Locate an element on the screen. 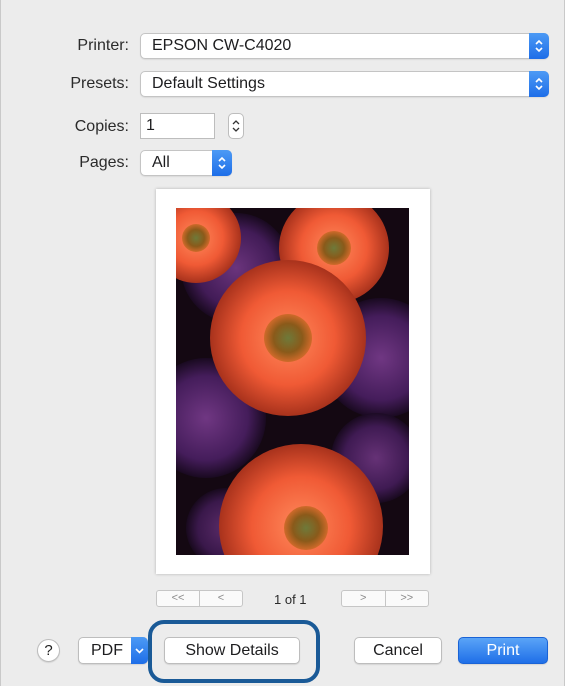 This screenshot has height=686, width=565. stepper-chevrons-icon is located at coordinates (236, 126).